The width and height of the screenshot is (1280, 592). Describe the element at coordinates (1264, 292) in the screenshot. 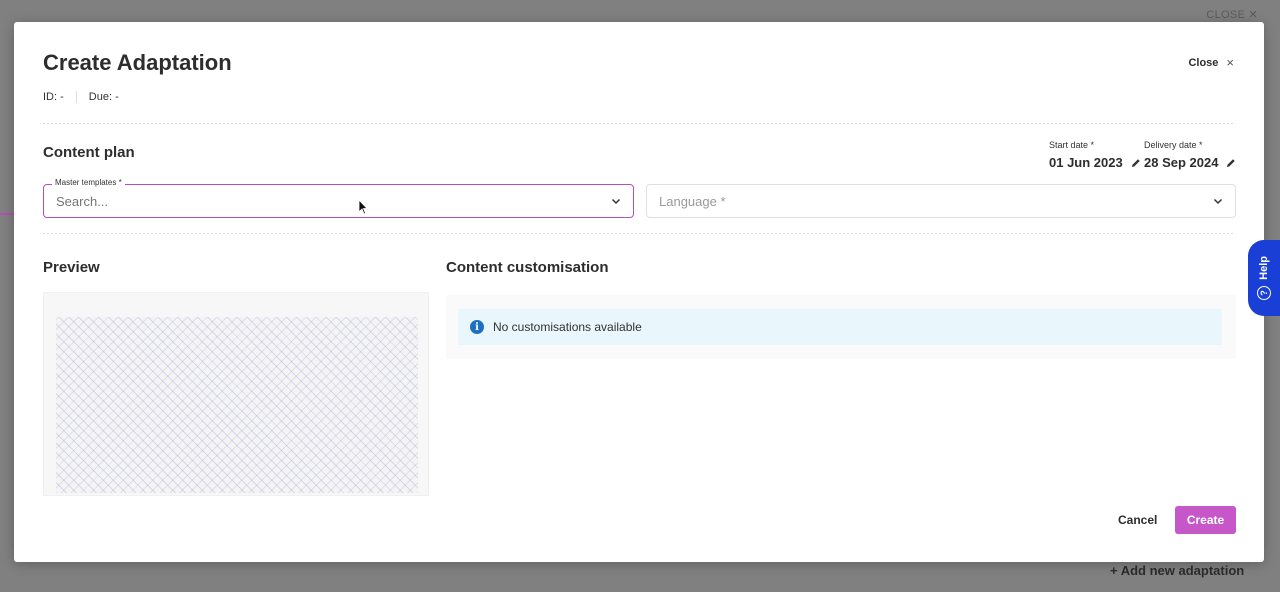

I see `help-question-icon: ?` at that location.